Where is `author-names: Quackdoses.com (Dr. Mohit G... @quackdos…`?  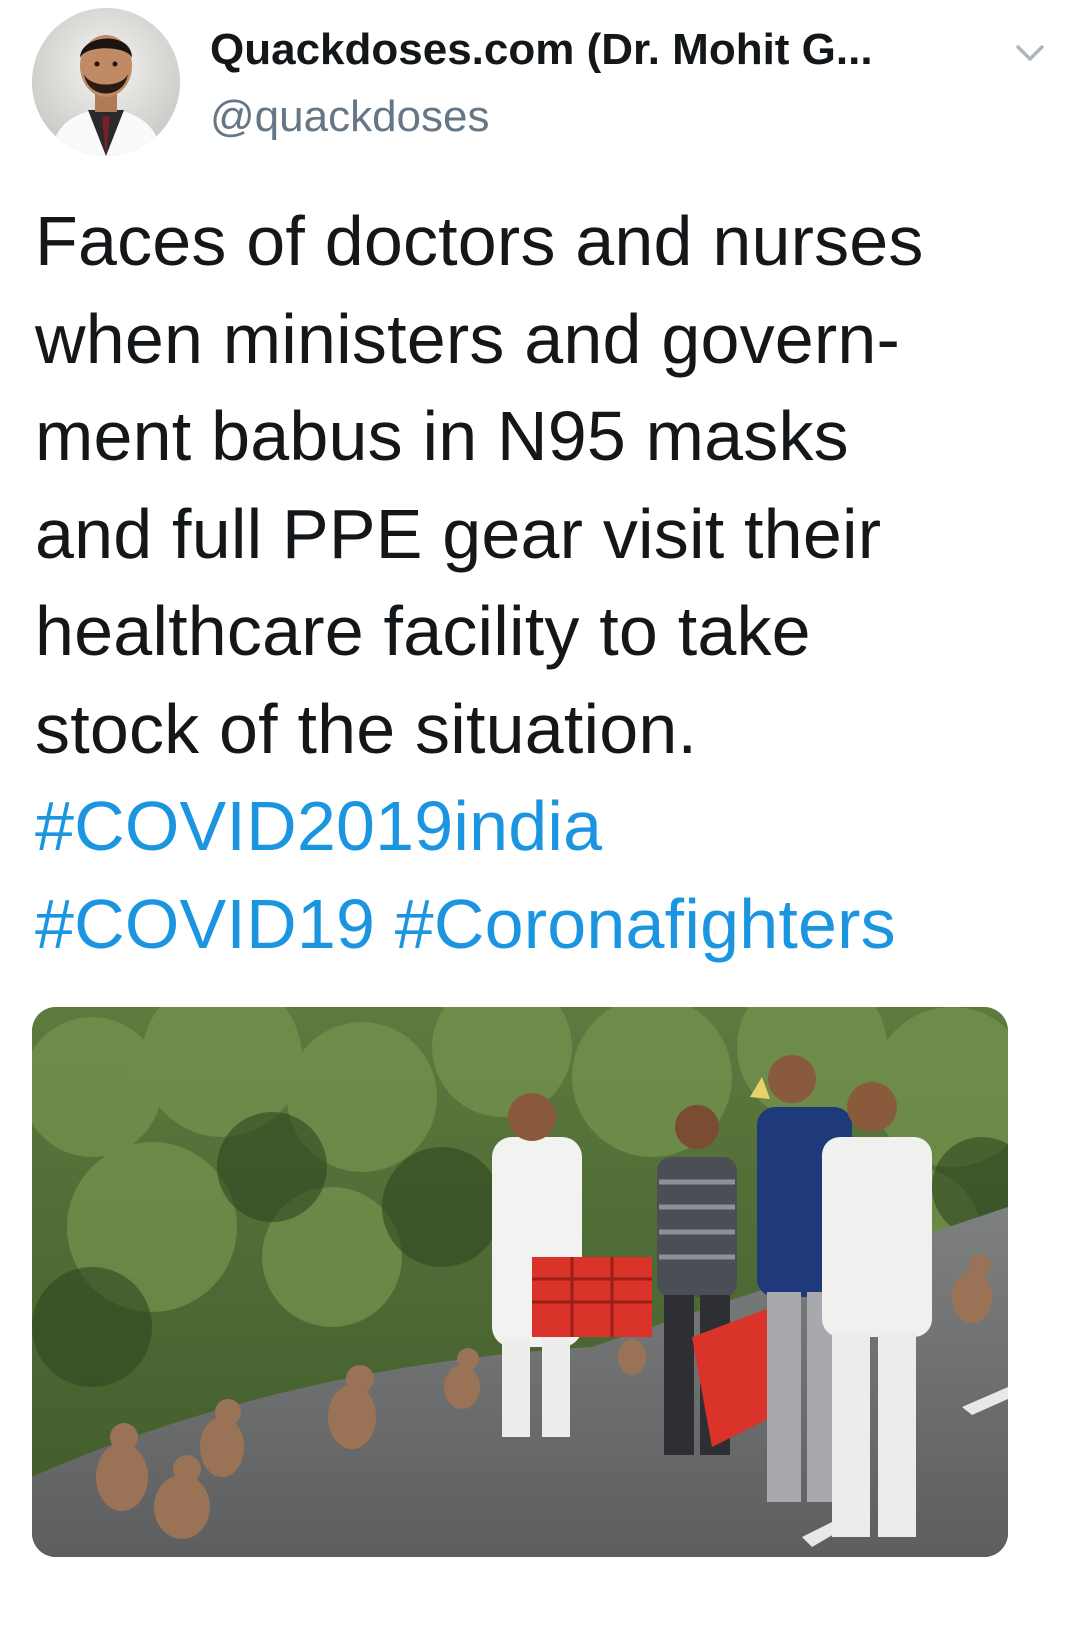 author-names: Quackdoses.com (Dr. Mohit G... @quackdos… is located at coordinates (590, 84).